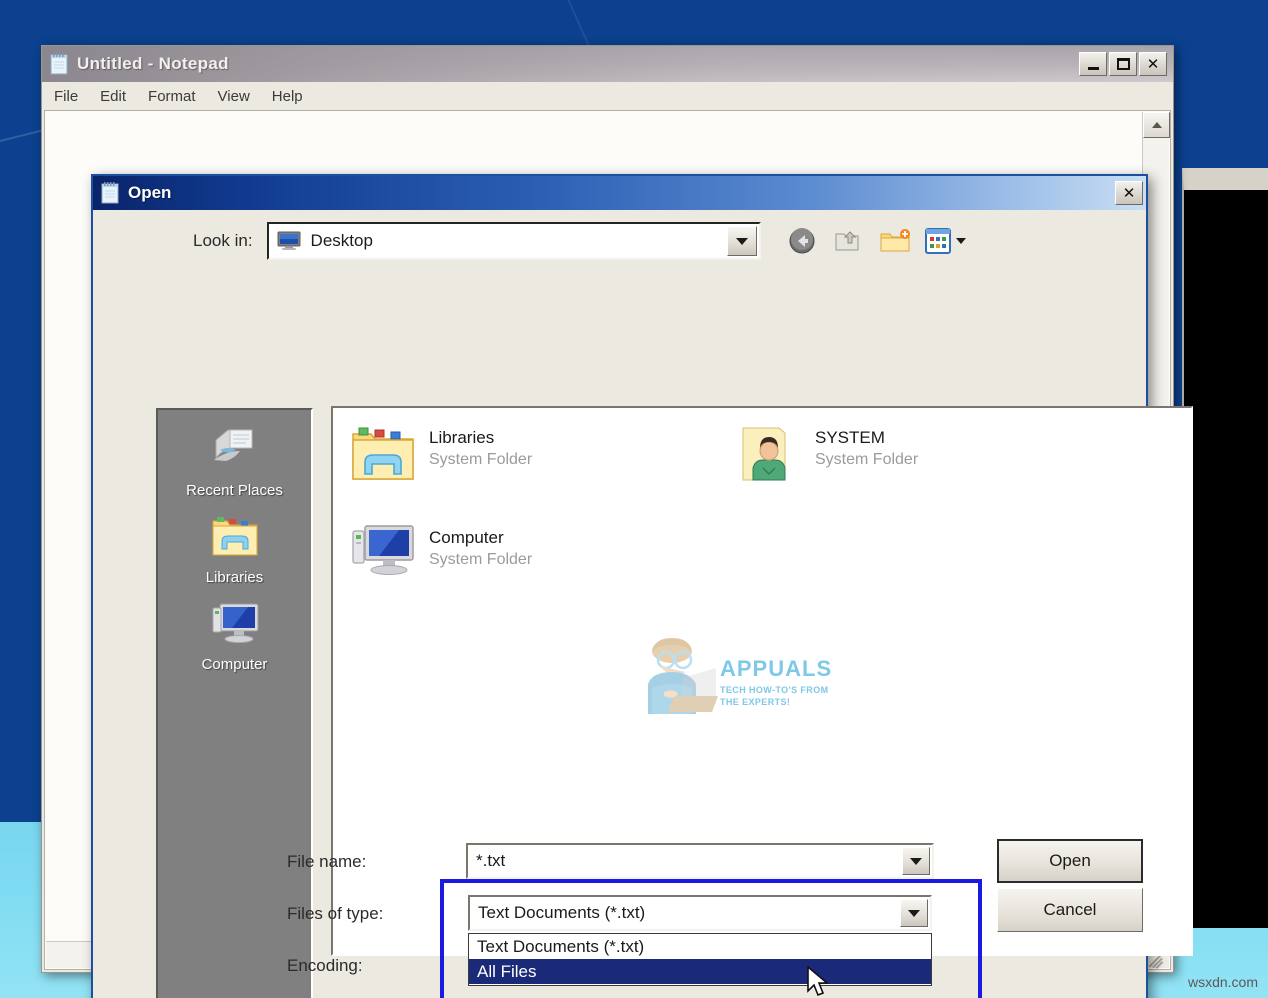 This screenshot has height=998, width=1268. Describe the element at coordinates (1225, 548) in the screenshot. I see `background-black-window` at that location.